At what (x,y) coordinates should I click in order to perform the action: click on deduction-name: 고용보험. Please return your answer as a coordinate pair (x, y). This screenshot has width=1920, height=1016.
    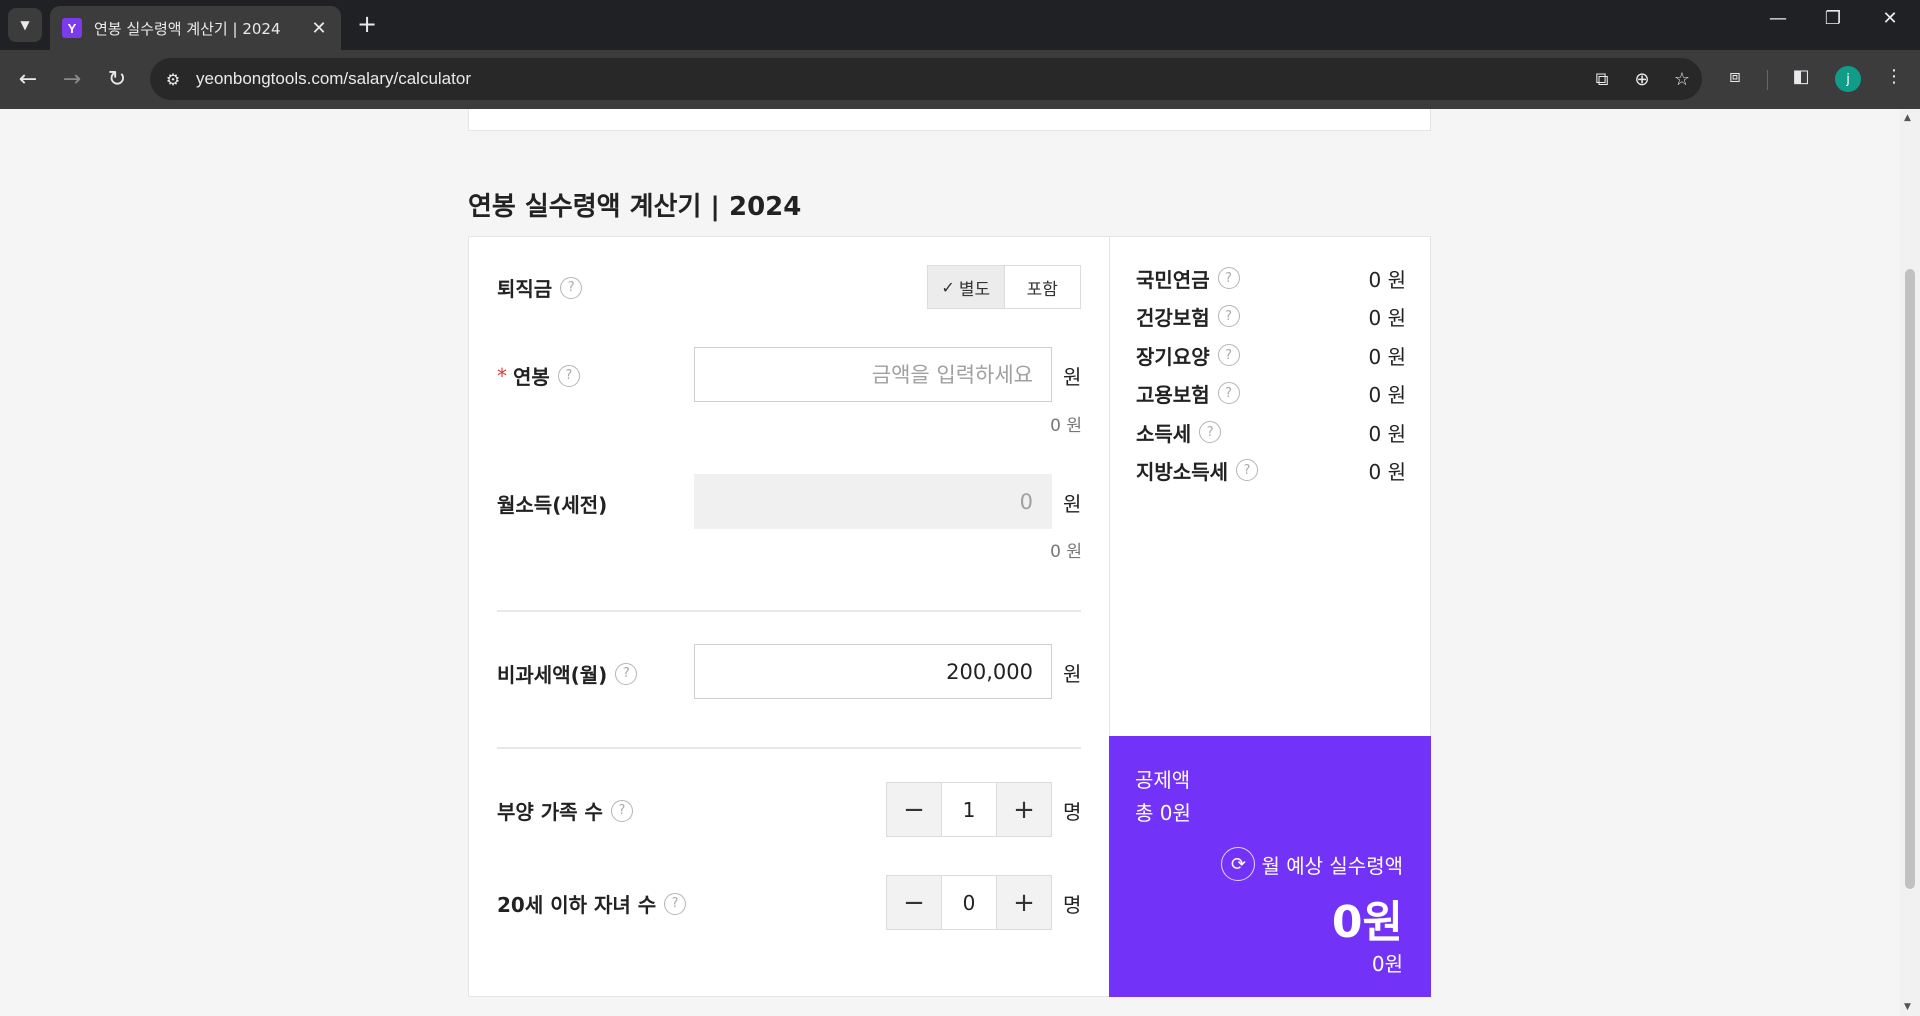
    Looking at the image, I should click on (1173, 394).